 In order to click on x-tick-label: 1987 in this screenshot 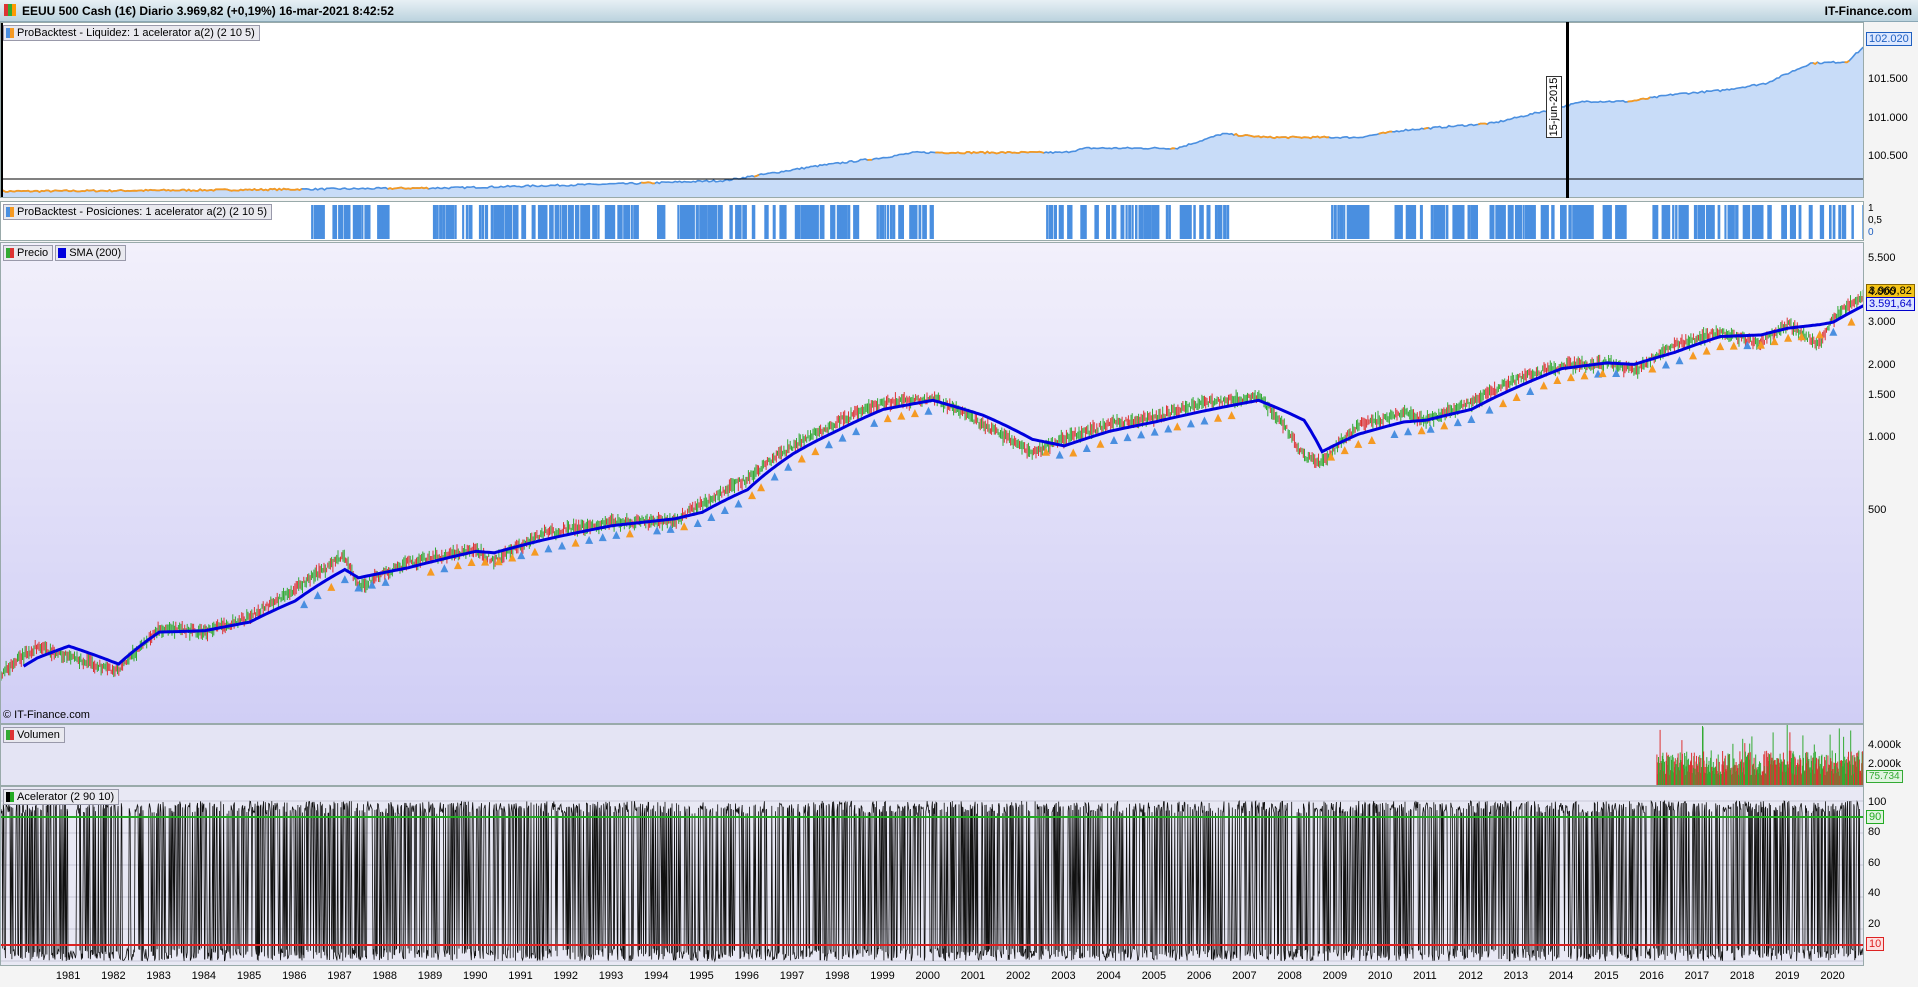, I will do `click(339, 976)`.